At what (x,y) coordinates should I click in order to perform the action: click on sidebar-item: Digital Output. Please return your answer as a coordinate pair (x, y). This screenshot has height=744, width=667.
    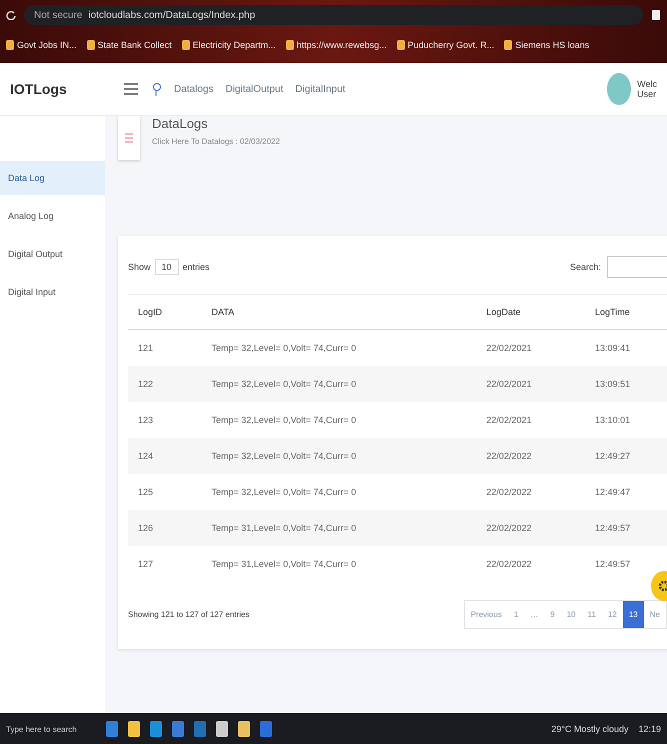
    Looking at the image, I should click on (52, 254).